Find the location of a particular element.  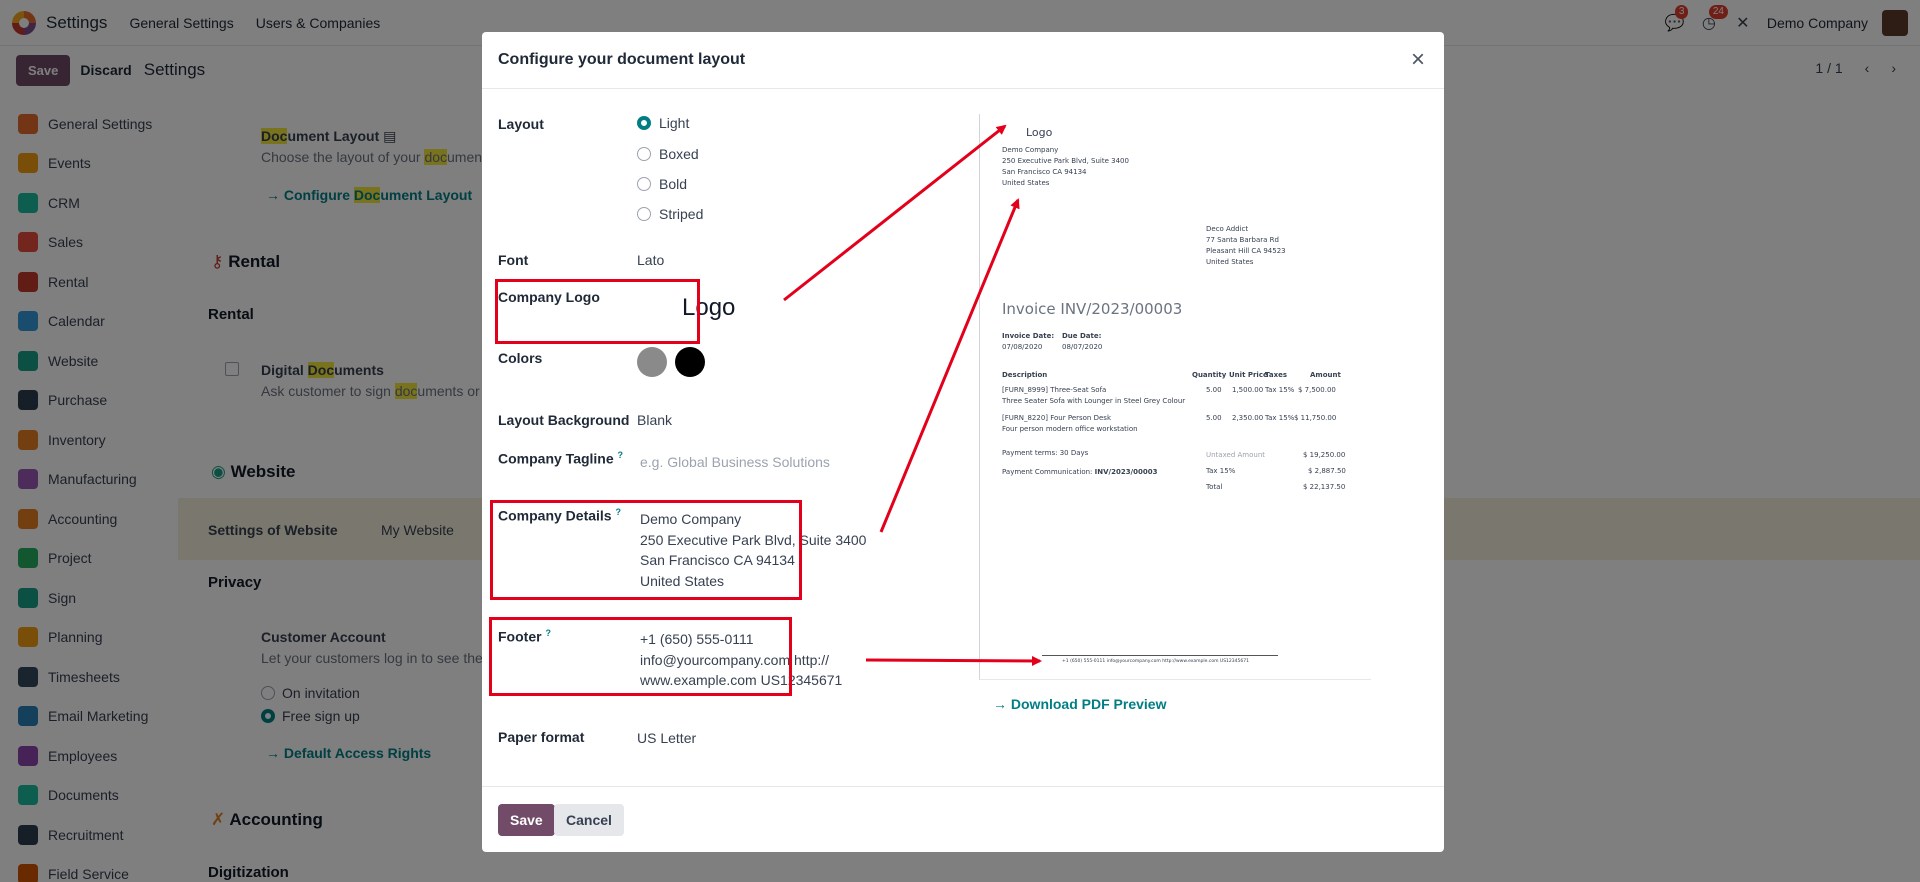

radio-selected-icon is located at coordinates (644, 123).